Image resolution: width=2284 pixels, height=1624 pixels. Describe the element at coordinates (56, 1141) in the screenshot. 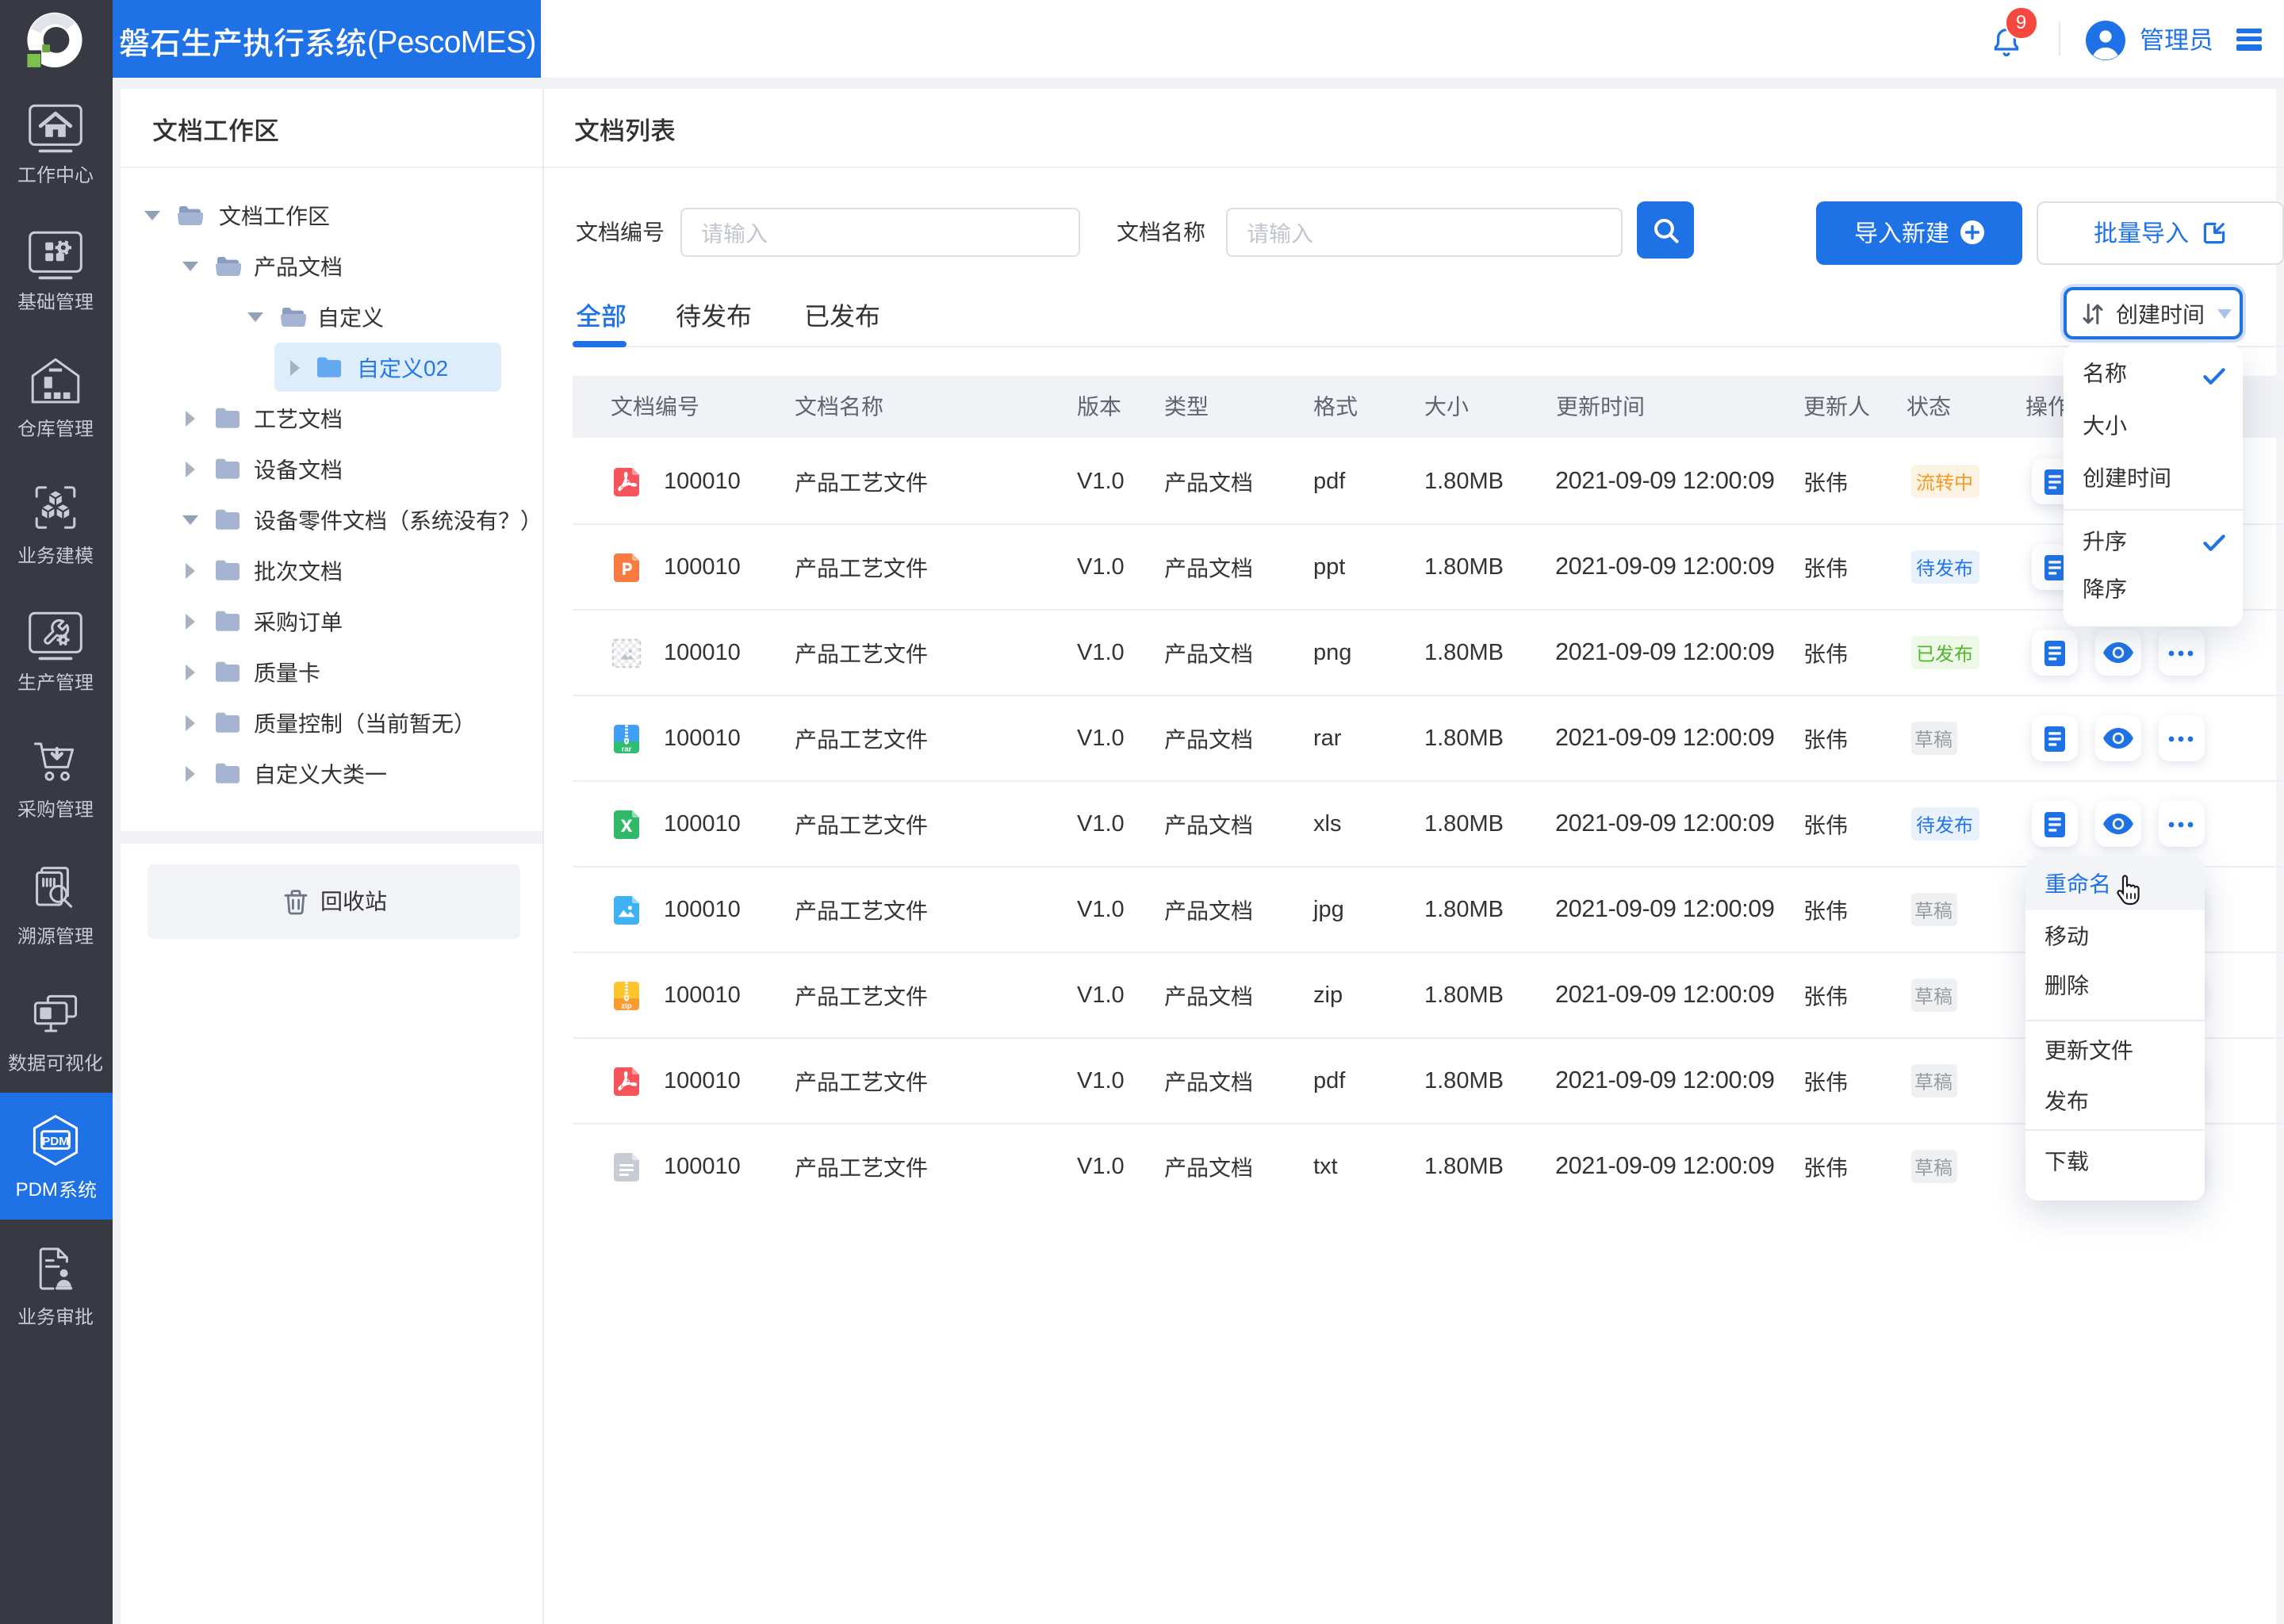

I see `svg-text: PDM` at that location.